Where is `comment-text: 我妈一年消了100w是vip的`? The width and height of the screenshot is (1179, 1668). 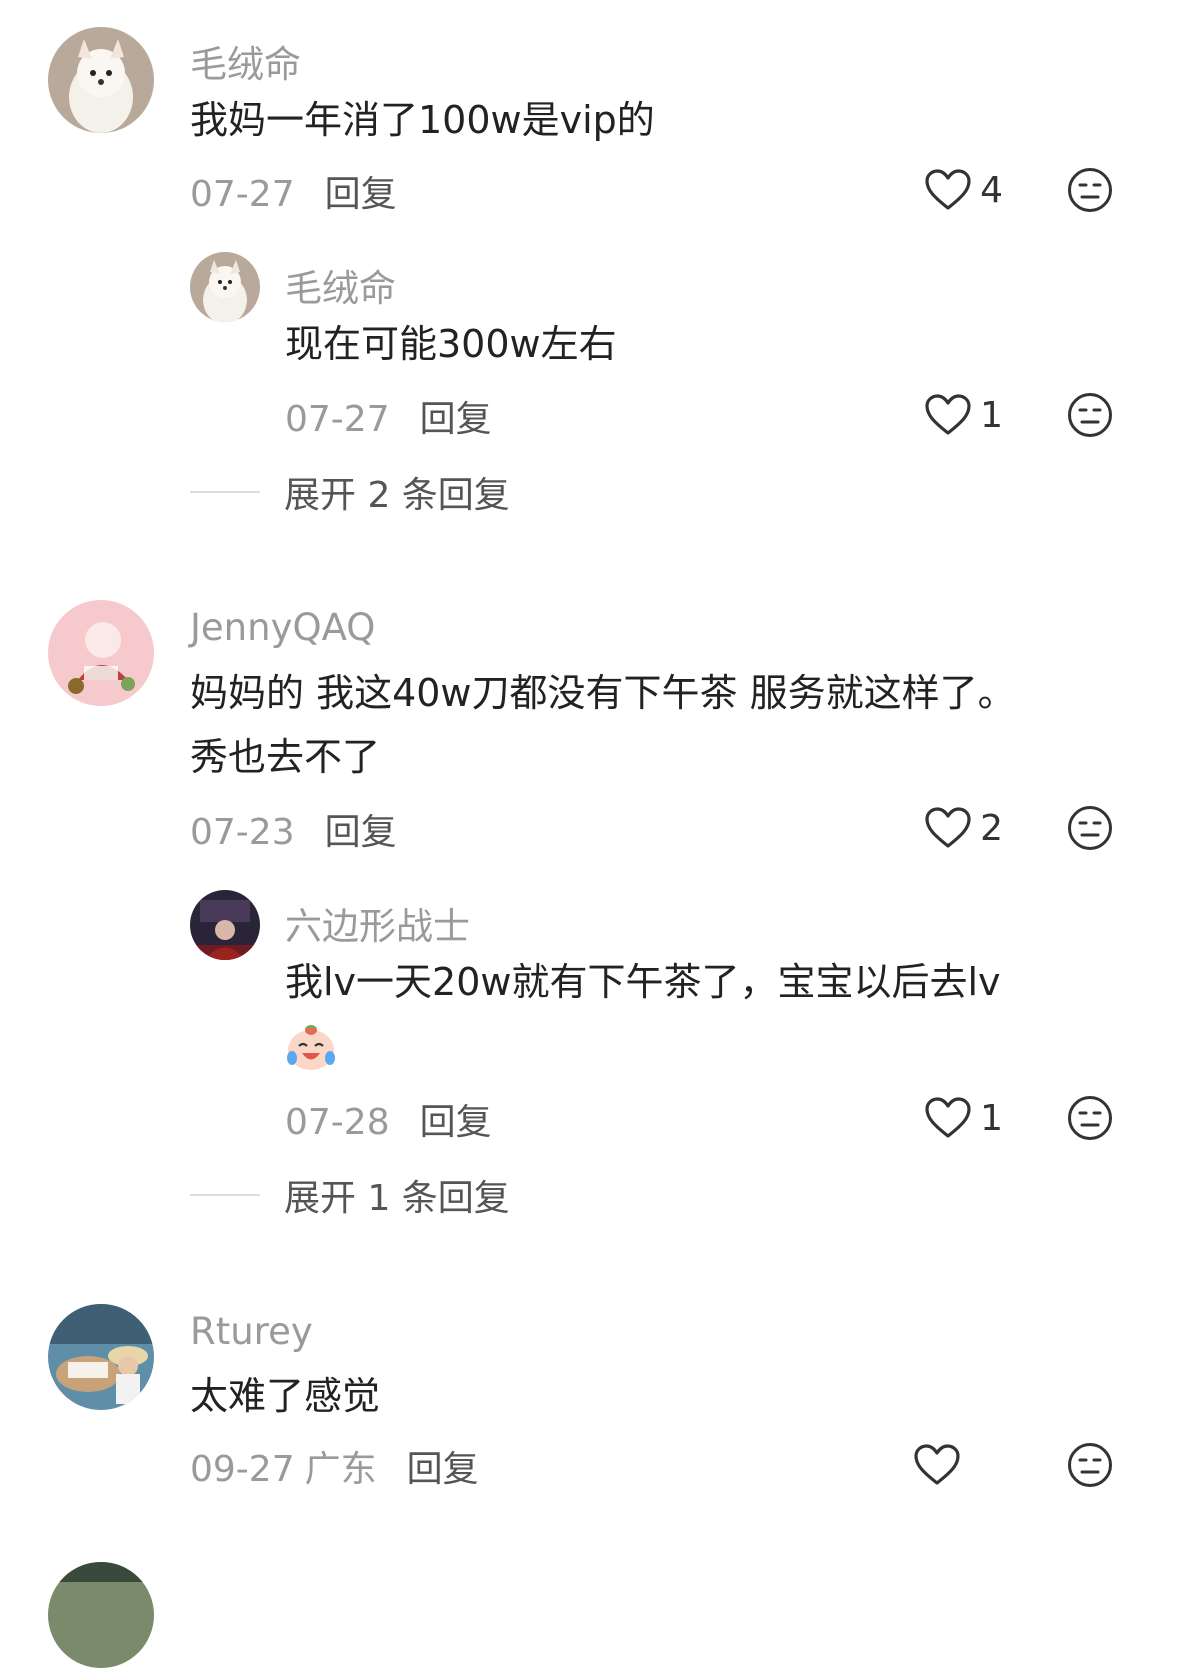 comment-text: 我妈一年消了100w是vip的 is located at coordinates (422, 120).